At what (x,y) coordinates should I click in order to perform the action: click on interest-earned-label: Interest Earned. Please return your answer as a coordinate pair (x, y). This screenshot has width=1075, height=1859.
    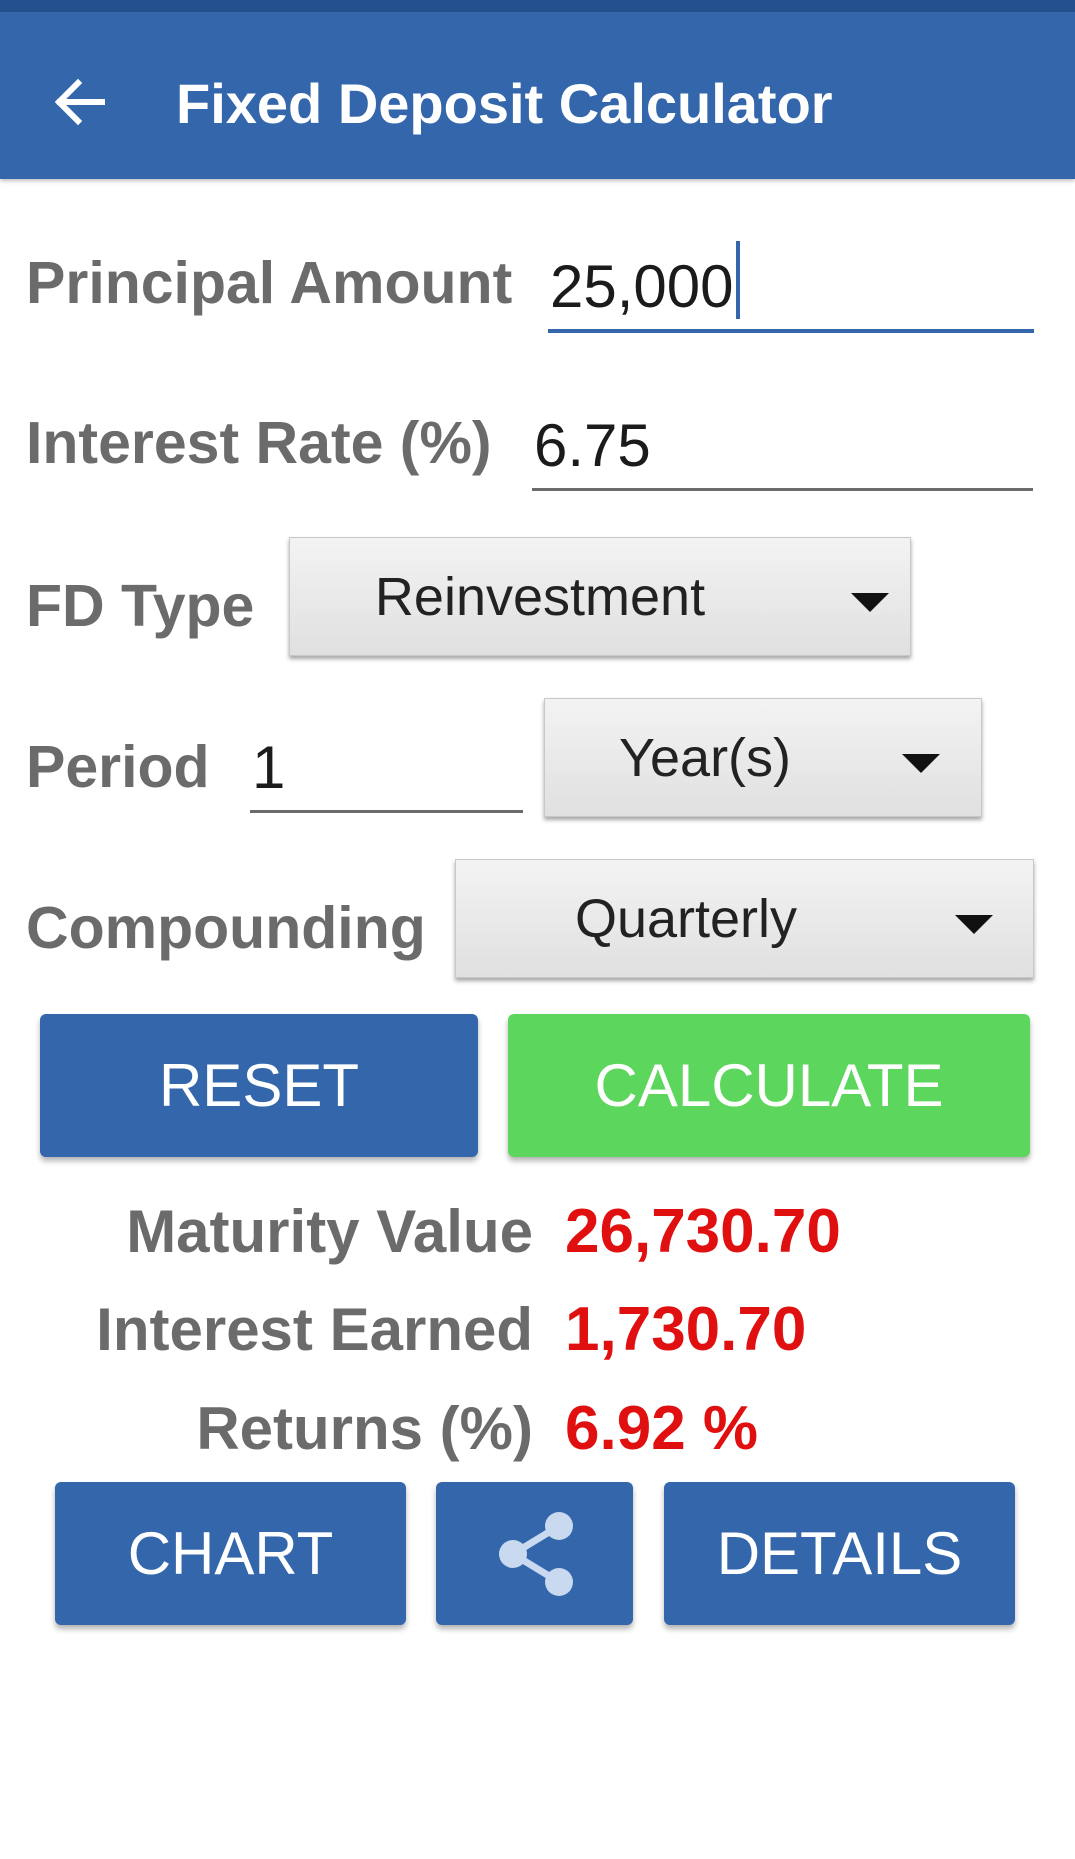
    Looking at the image, I should click on (314, 1329).